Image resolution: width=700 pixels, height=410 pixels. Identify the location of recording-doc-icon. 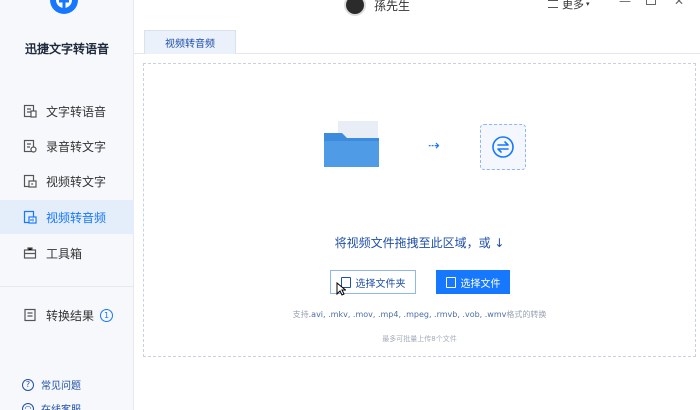
(30, 146).